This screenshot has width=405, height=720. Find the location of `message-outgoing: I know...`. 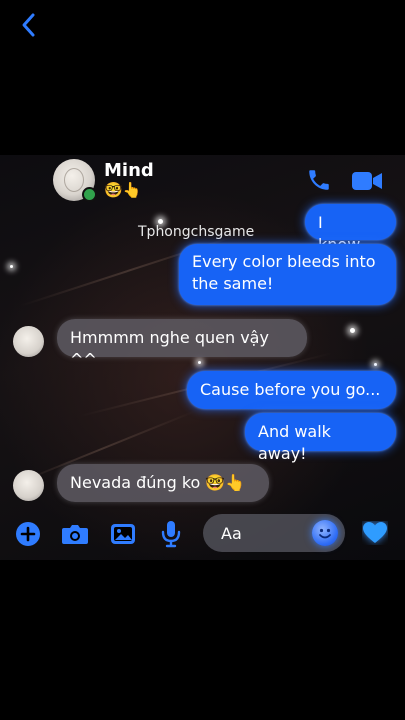

message-outgoing: I know... is located at coordinates (350, 229).